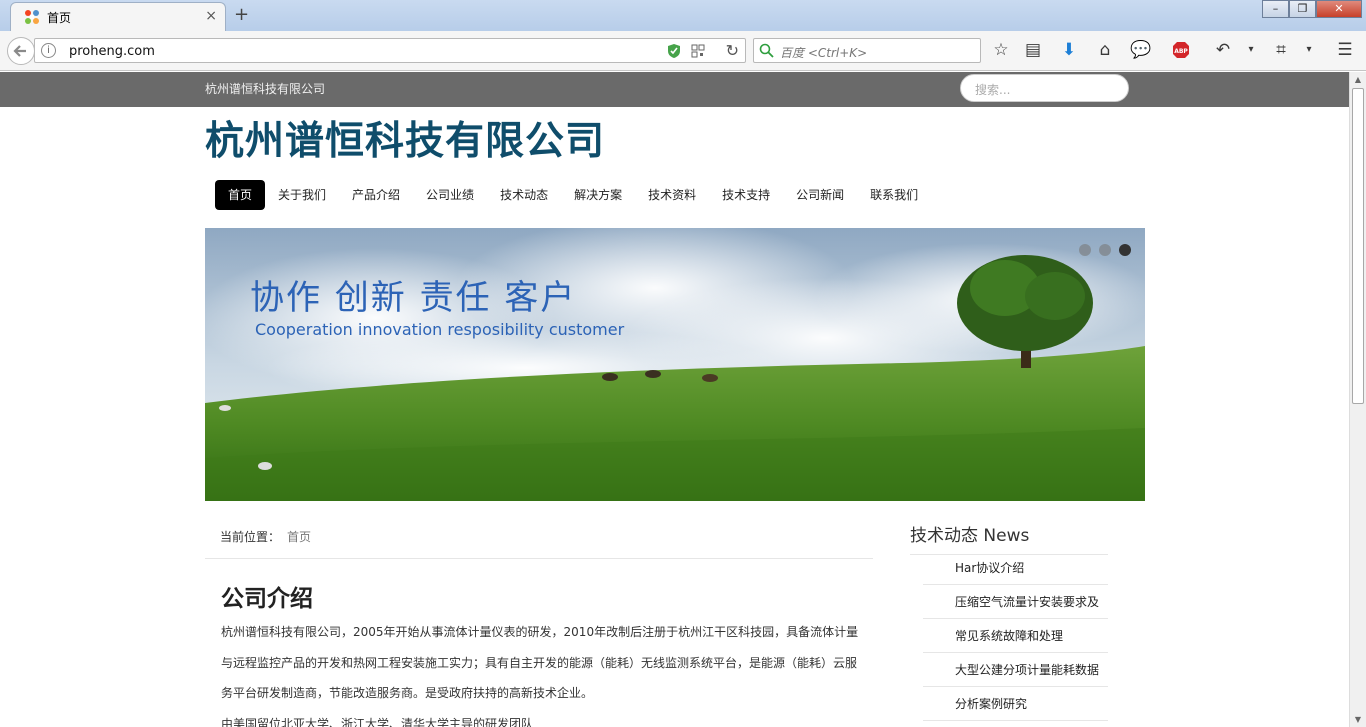 The width and height of the screenshot is (1366, 727). What do you see at coordinates (118, 17) in the screenshot?
I see `browser-tab-active: 首页 ×` at bounding box center [118, 17].